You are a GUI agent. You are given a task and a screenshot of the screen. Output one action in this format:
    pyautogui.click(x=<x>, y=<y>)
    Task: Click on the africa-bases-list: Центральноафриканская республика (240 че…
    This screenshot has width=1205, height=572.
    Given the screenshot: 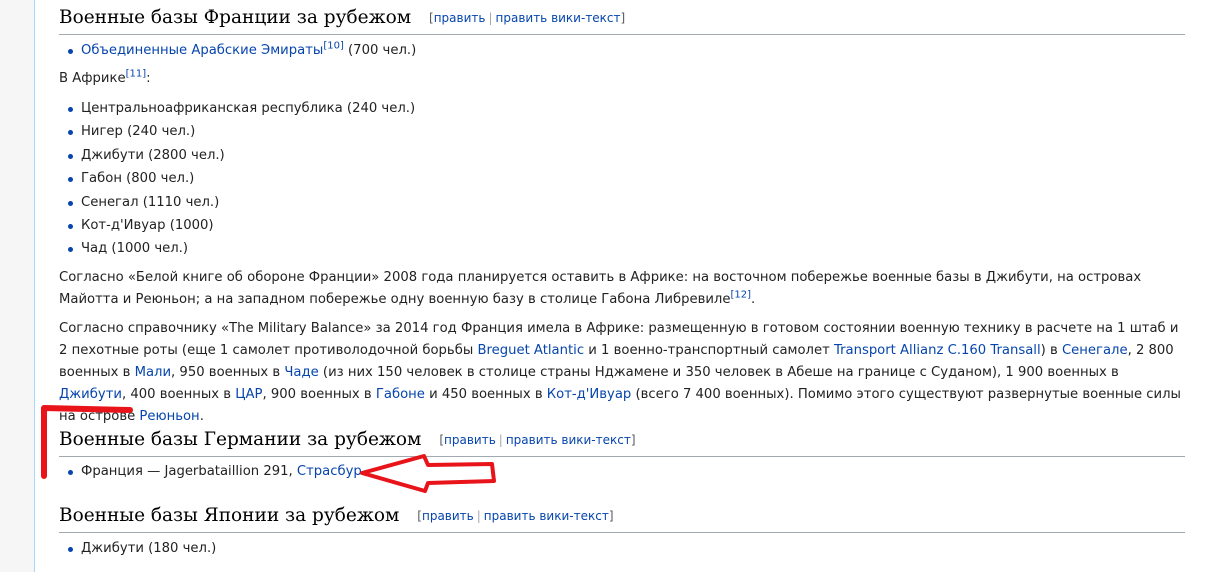 What is the action you would take?
    pyautogui.click(x=237, y=179)
    